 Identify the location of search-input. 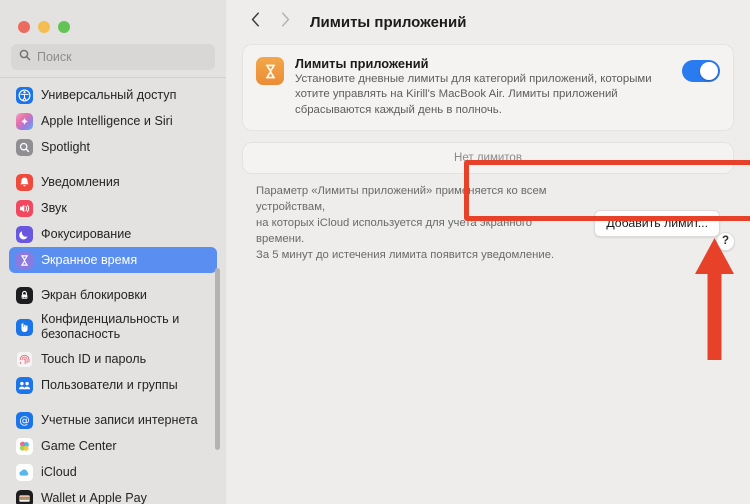
(122, 57).